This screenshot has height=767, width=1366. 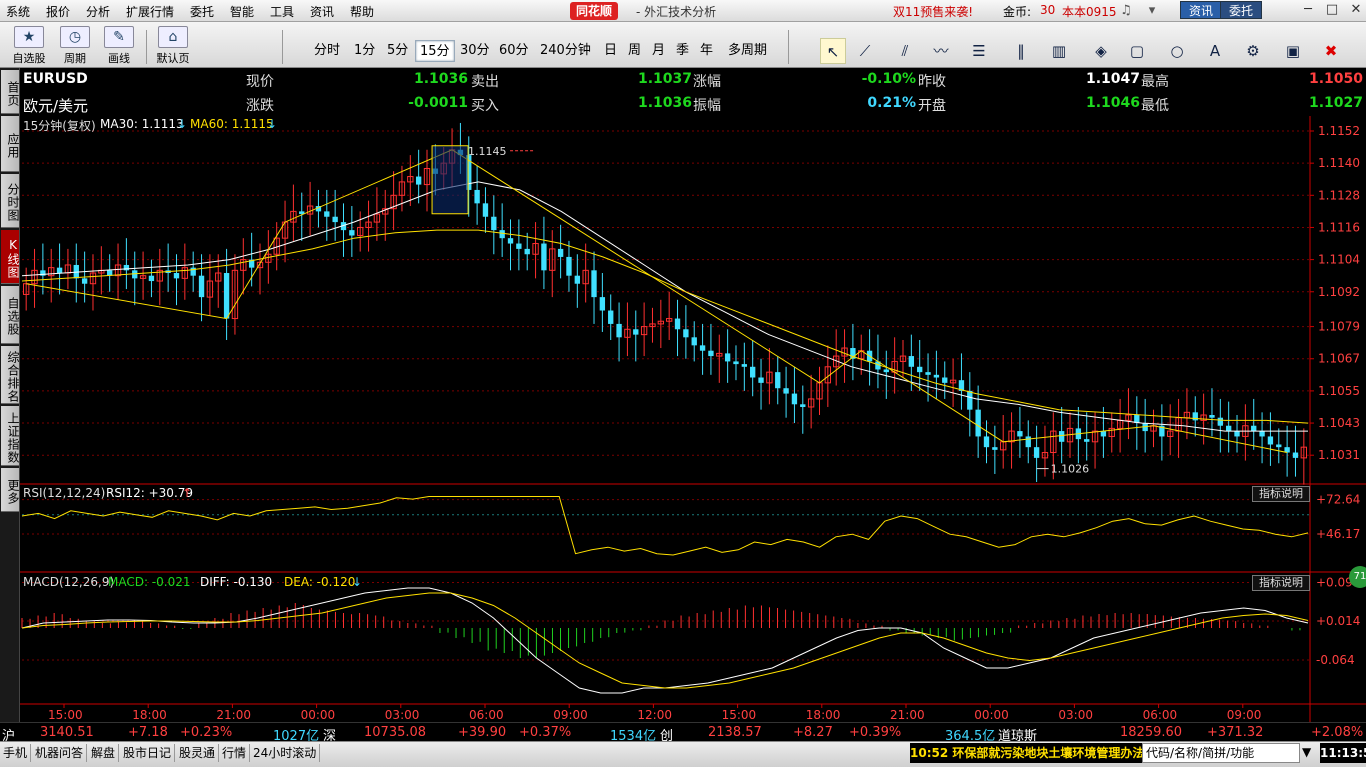 What do you see at coordinates (682, 51) in the screenshot?
I see `period-quarter: 季` at bounding box center [682, 51].